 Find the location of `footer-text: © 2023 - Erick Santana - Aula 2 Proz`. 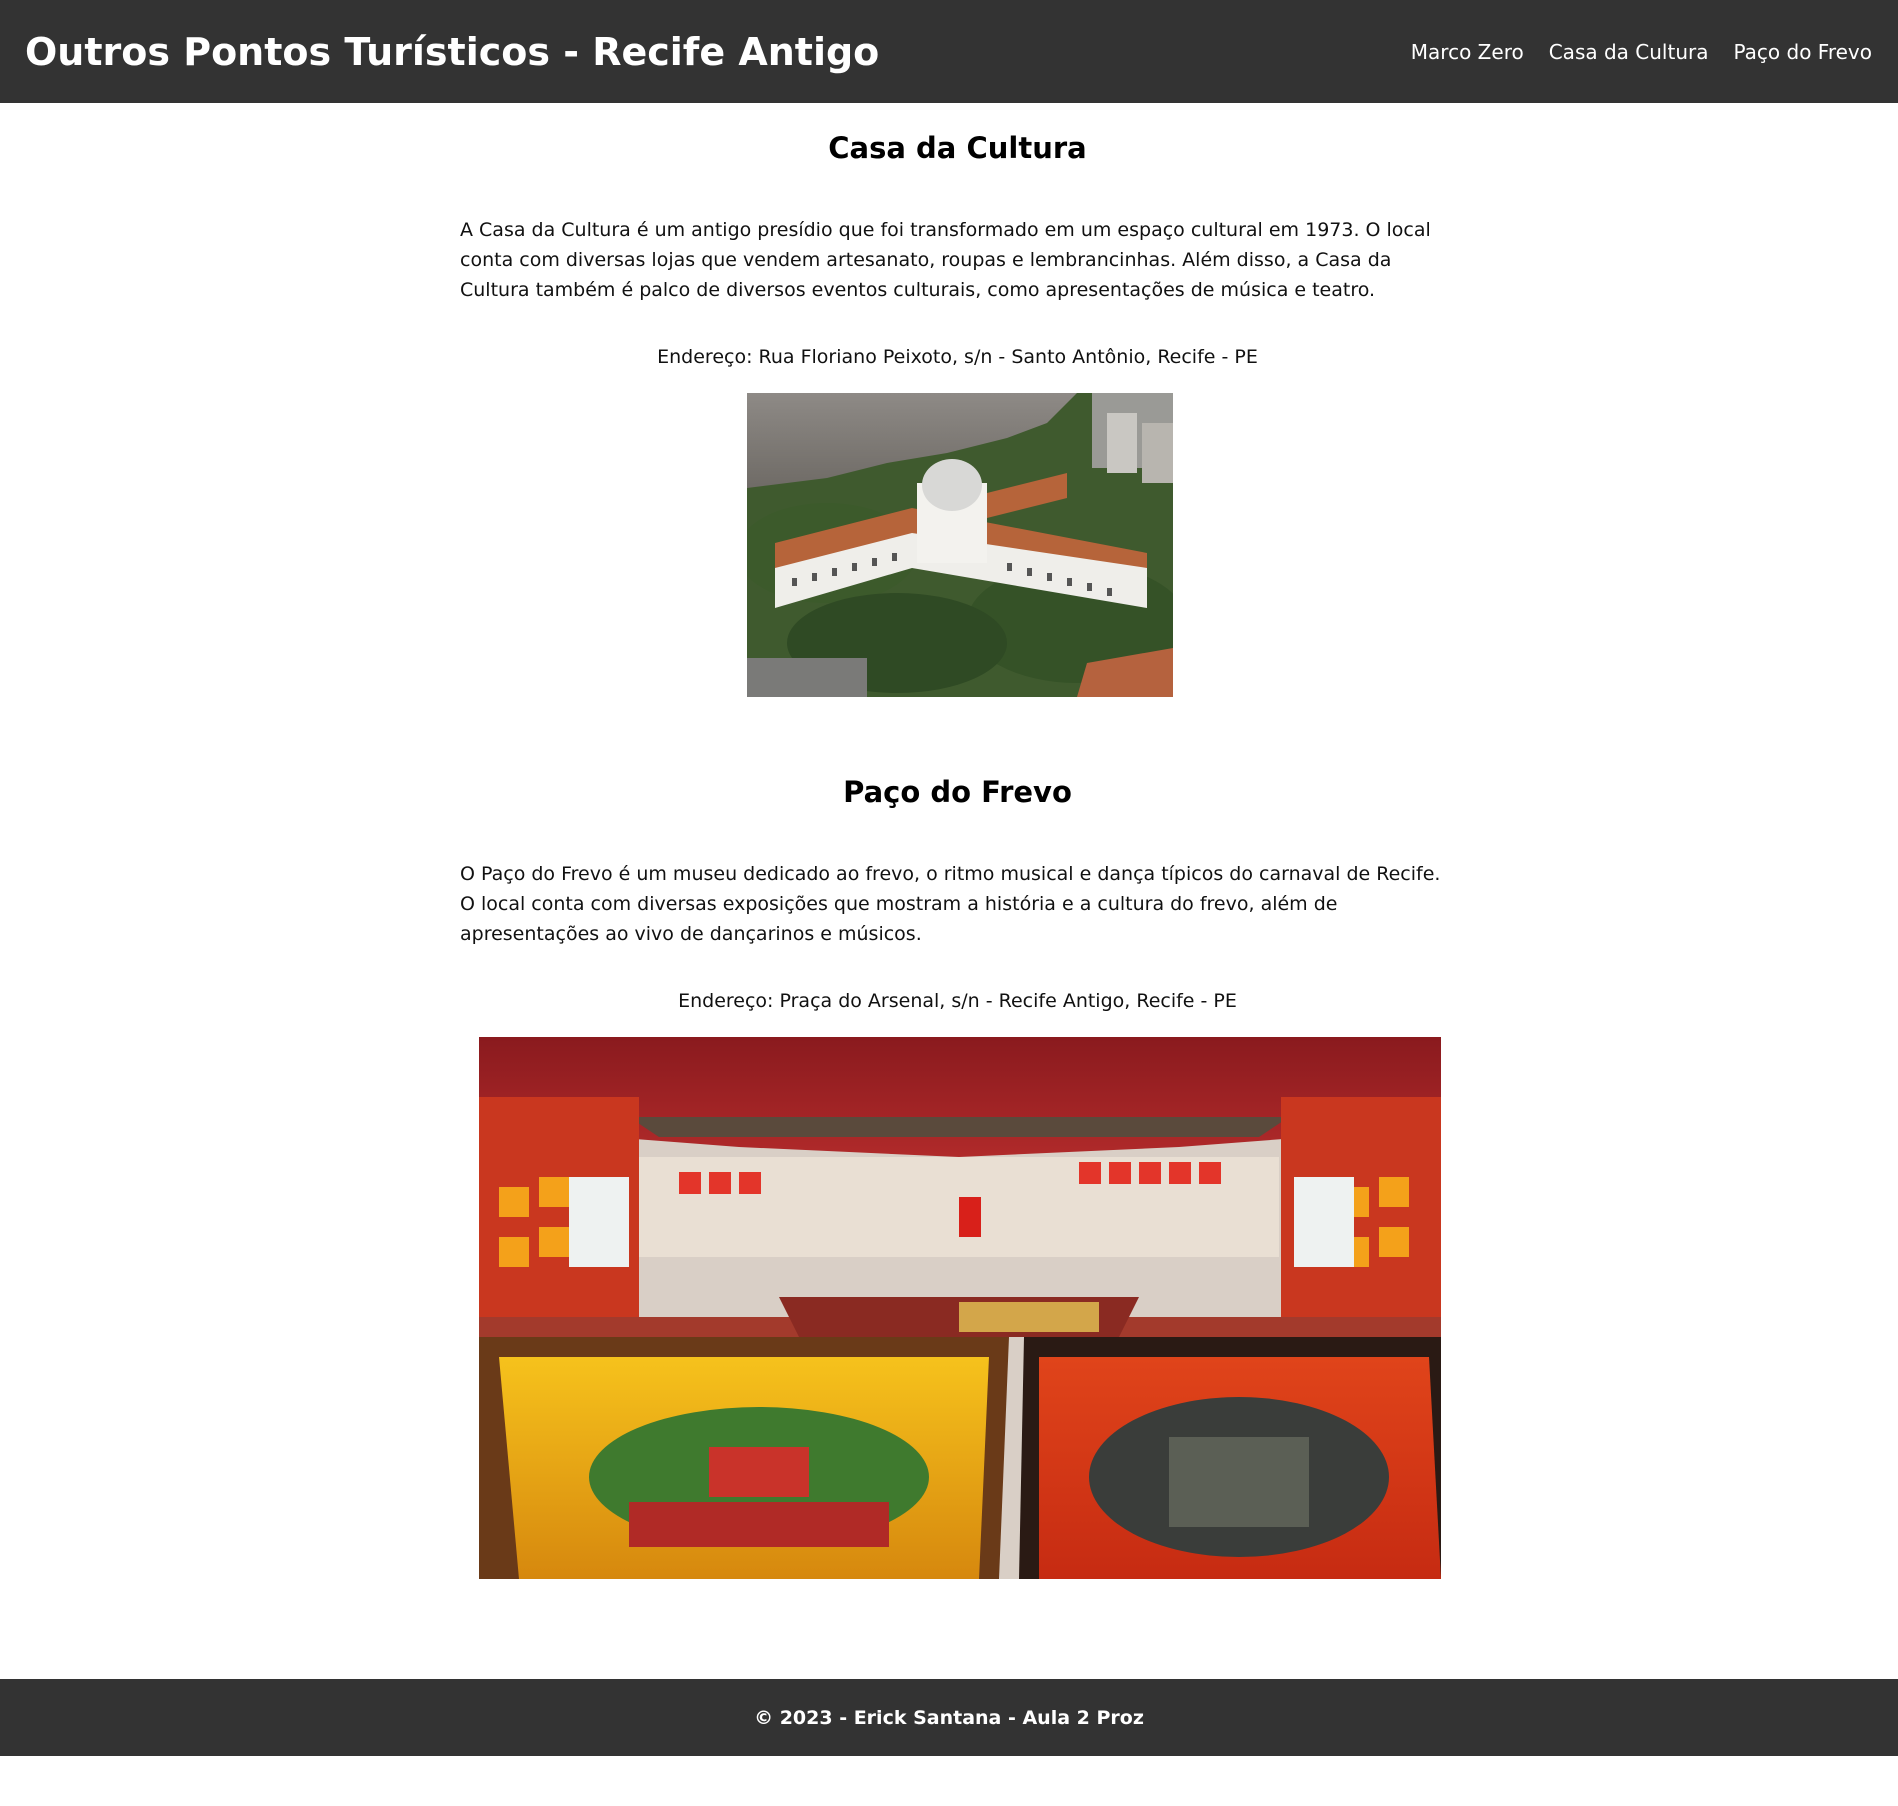

footer-text: © 2023 - Erick Santana - Aula 2 Proz is located at coordinates (949, 1717).